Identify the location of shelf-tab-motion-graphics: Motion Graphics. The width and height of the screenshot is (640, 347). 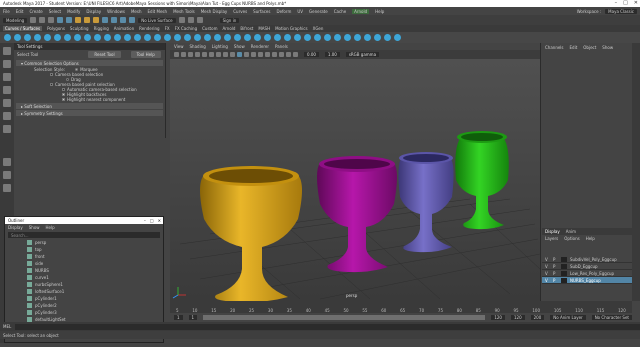
(291, 28).